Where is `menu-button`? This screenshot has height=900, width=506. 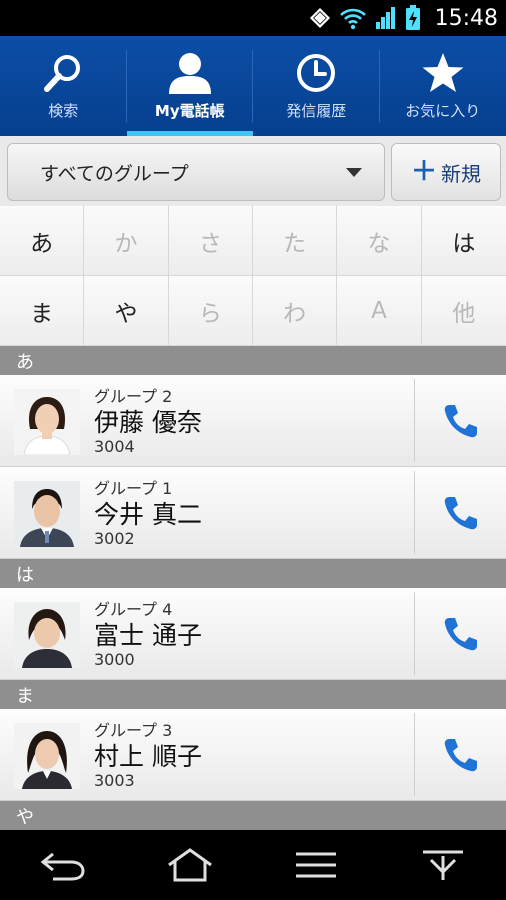 menu-button is located at coordinates (316, 865).